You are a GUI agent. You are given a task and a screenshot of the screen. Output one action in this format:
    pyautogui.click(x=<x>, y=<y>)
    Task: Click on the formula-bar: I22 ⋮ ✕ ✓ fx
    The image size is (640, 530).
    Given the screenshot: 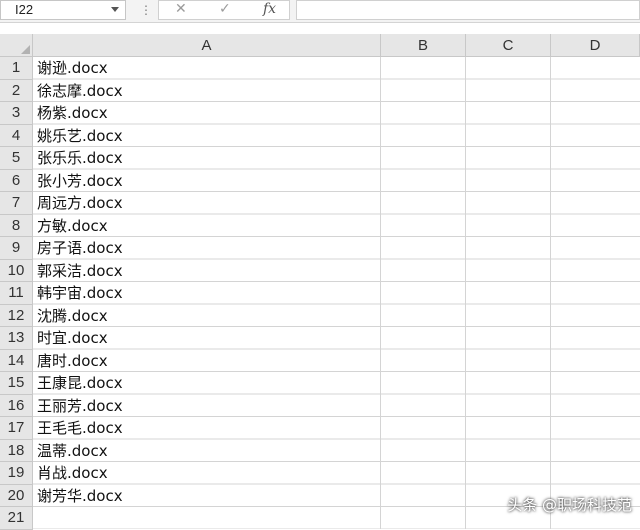 What is the action you would take?
    pyautogui.click(x=320, y=11)
    